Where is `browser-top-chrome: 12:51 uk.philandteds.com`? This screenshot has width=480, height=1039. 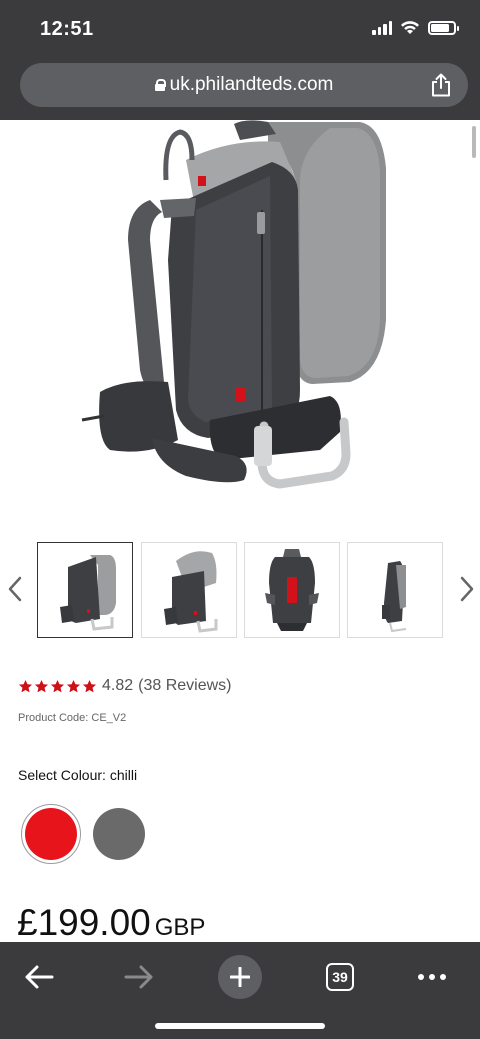 browser-top-chrome: 12:51 uk.philandteds.com is located at coordinates (240, 60).